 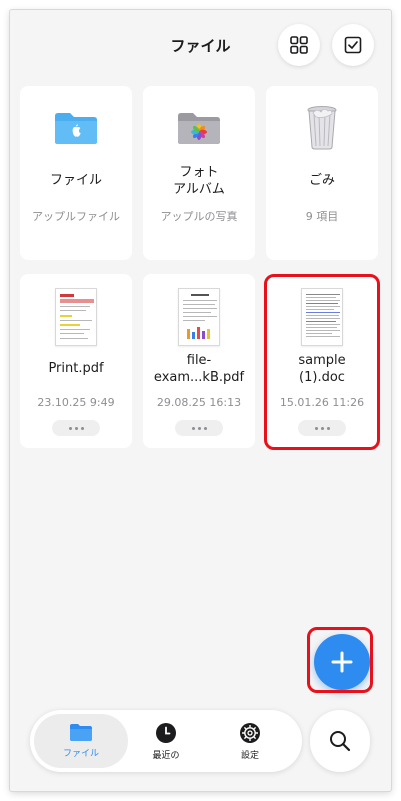 I want to click on card-name: sample (1).doc, so click(x=322, y=369).